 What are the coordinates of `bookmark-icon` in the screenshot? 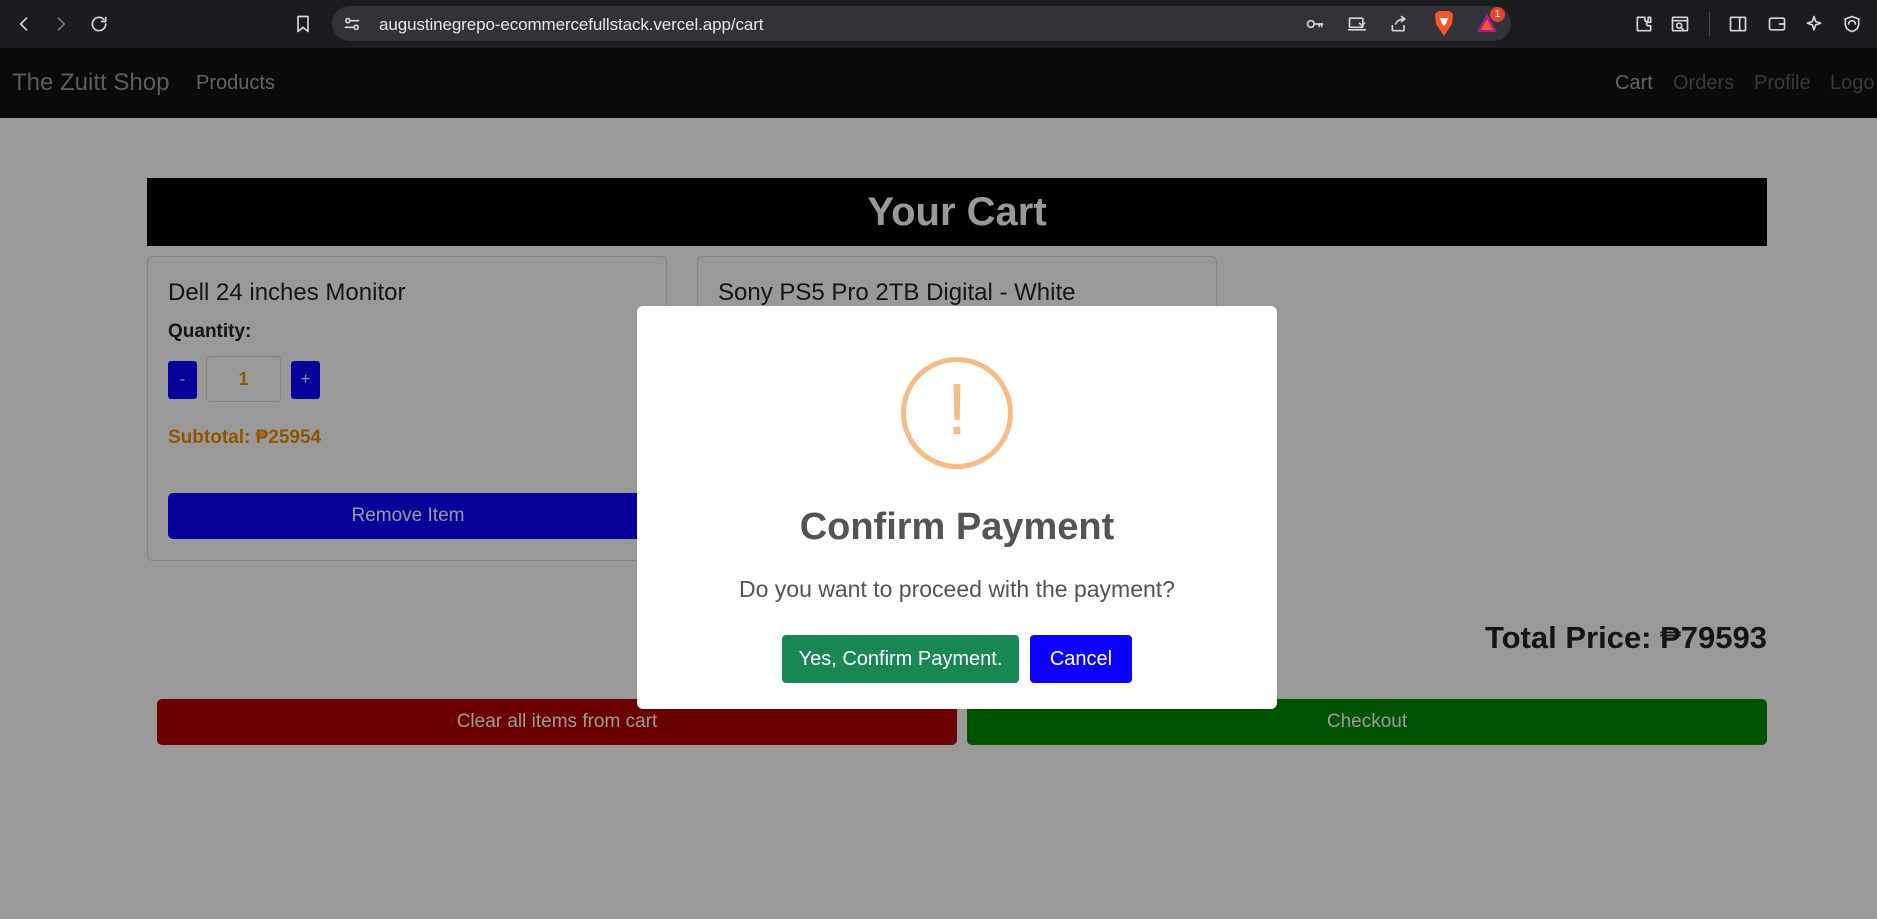 It's located at (303, 24).